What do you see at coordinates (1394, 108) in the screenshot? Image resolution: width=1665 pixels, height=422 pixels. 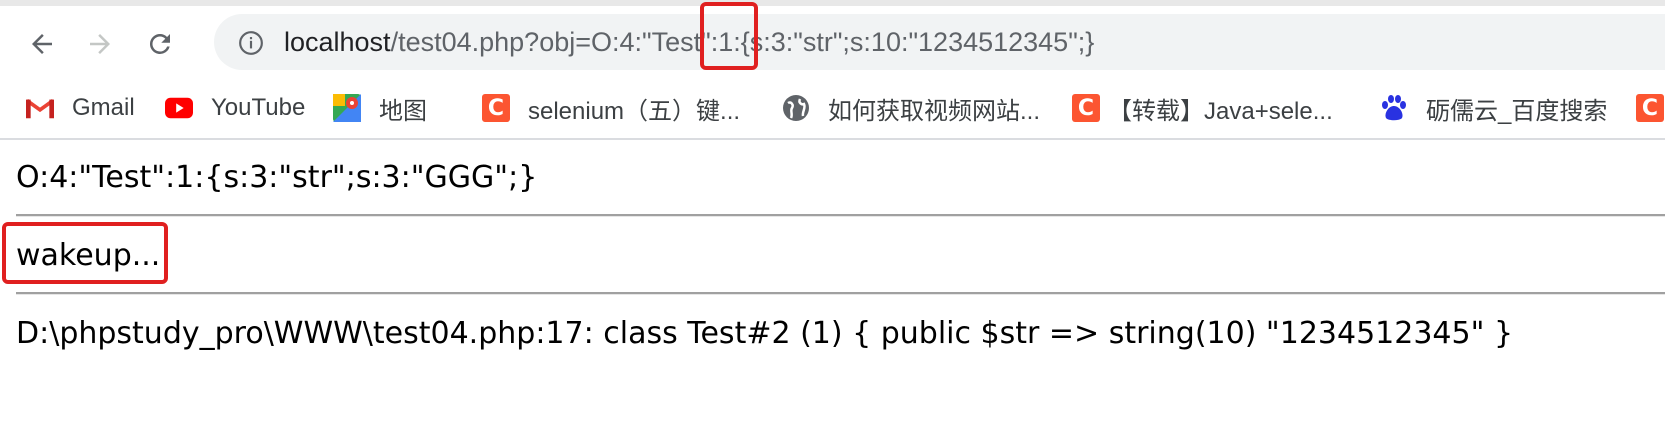 I see `baidu-icon` at bounding box center [1394, 108].